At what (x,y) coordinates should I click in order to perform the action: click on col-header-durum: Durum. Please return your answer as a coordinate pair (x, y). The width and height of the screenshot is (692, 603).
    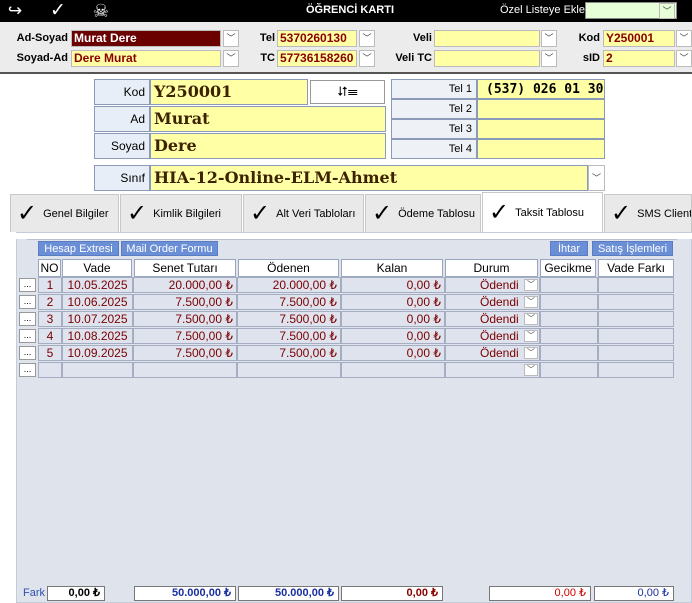
    Looking at the image, I should click on (491, 268).